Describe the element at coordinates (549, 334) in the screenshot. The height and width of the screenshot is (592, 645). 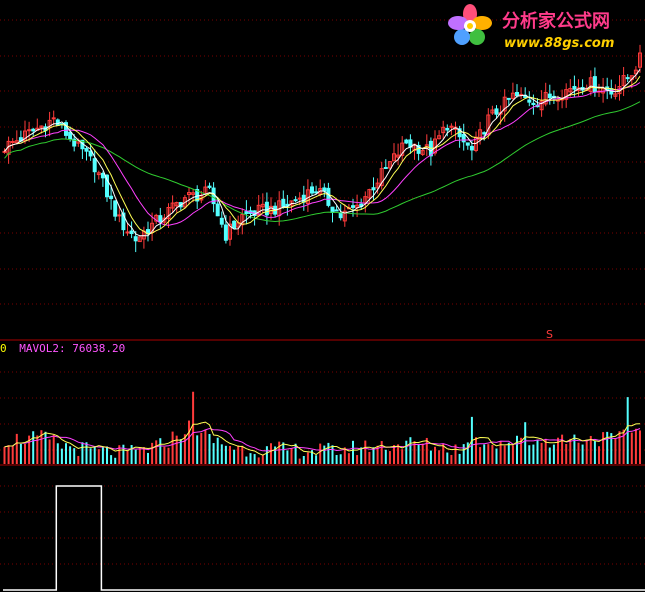
I see `sell-marker: S` at that location.